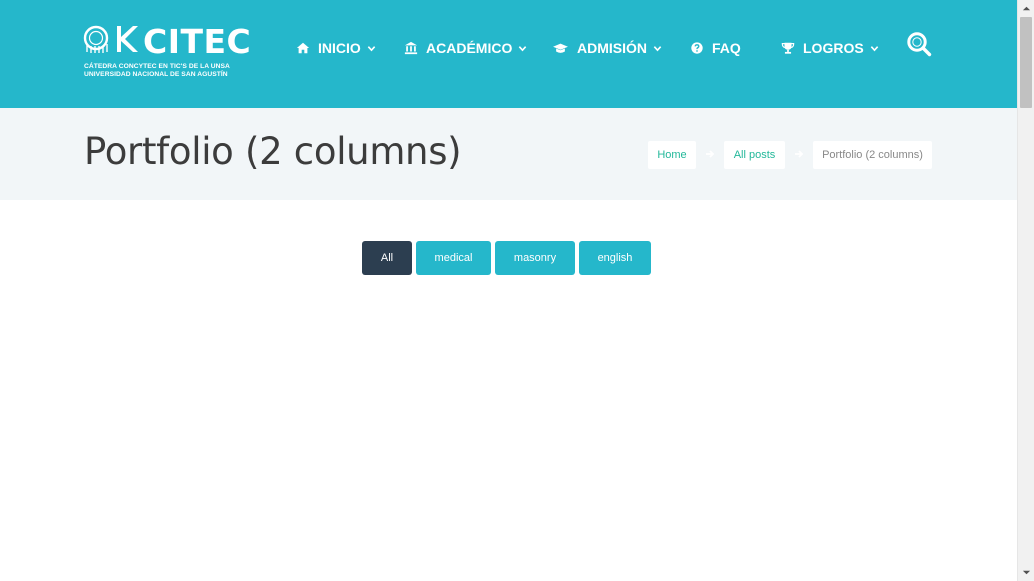  I want to click on breadcrumb-all-posts: All posts, so click(754, 155).